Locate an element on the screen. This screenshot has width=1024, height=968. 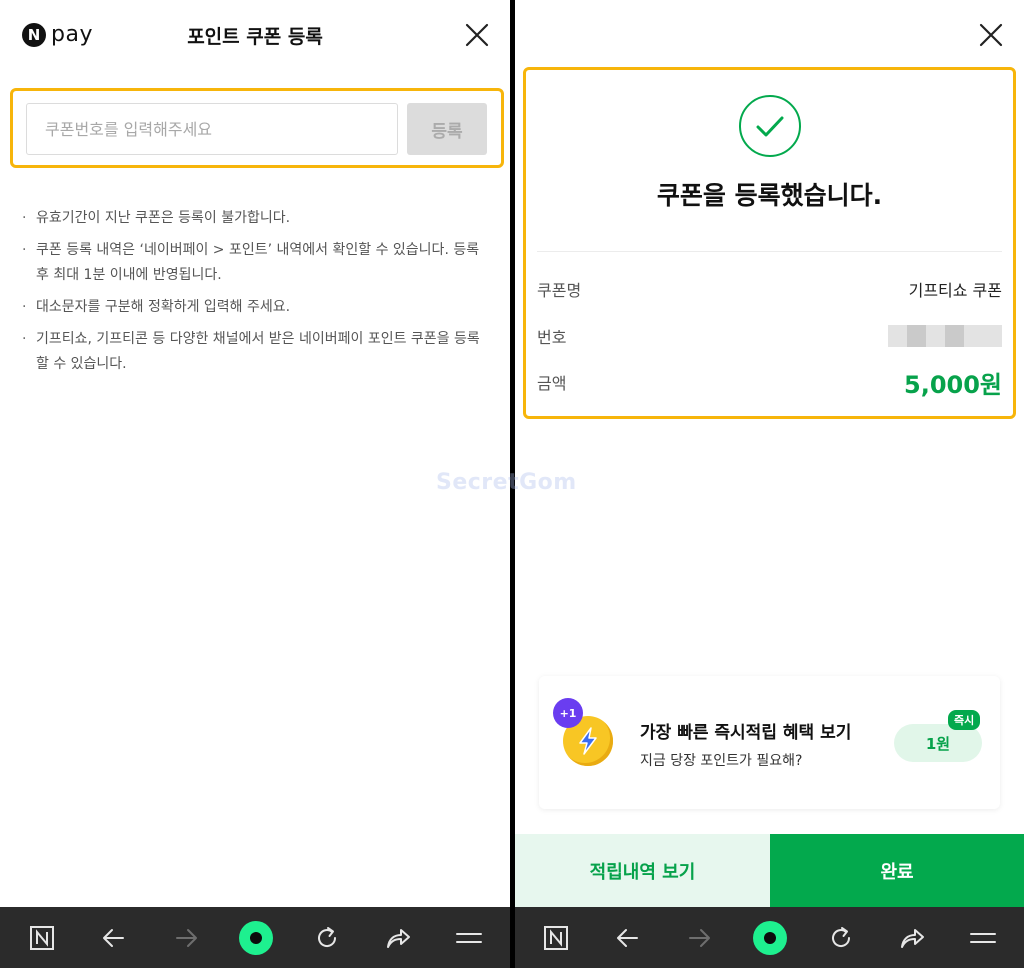
page-title: 포인트 쿠폰 등록 is located at coordinates (255, 37).